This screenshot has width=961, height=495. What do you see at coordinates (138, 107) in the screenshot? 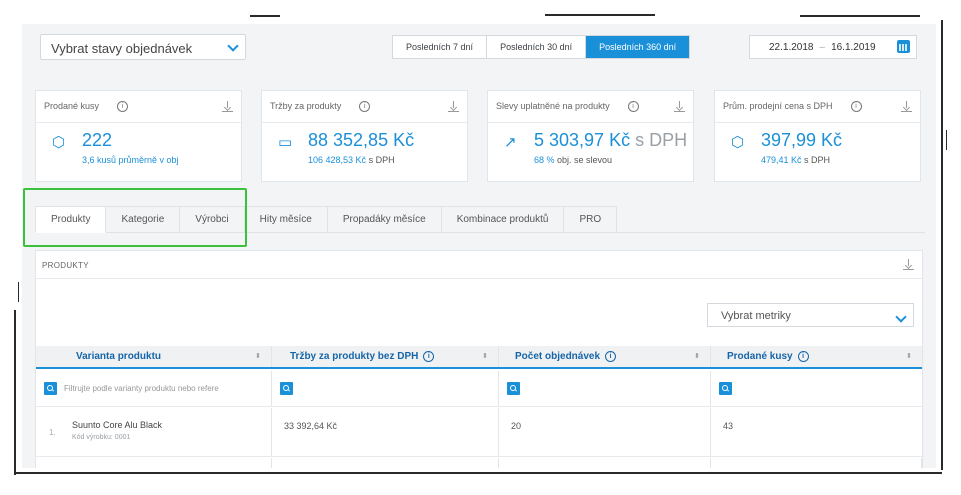
I see `kpi-header: Prodané kusy i` at bounding box center [138, 107].